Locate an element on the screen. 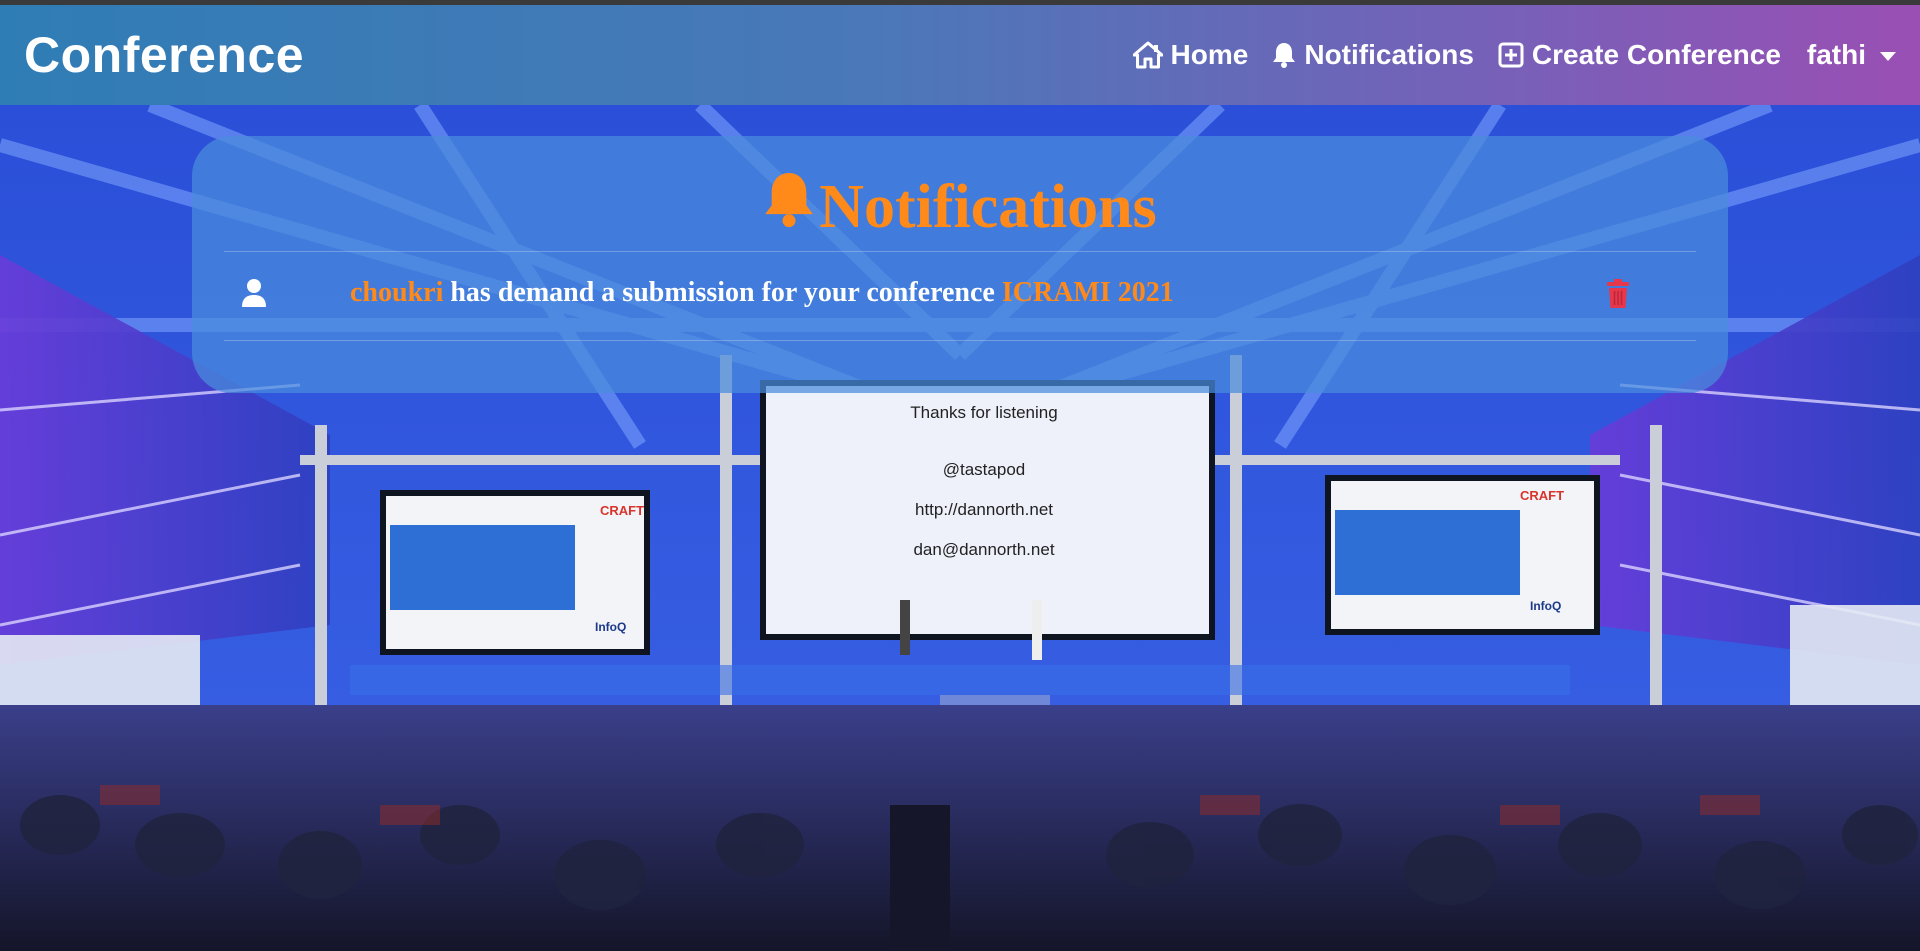  nav-create-conference-link: Create Conference is located at coordinates (1639, 55).